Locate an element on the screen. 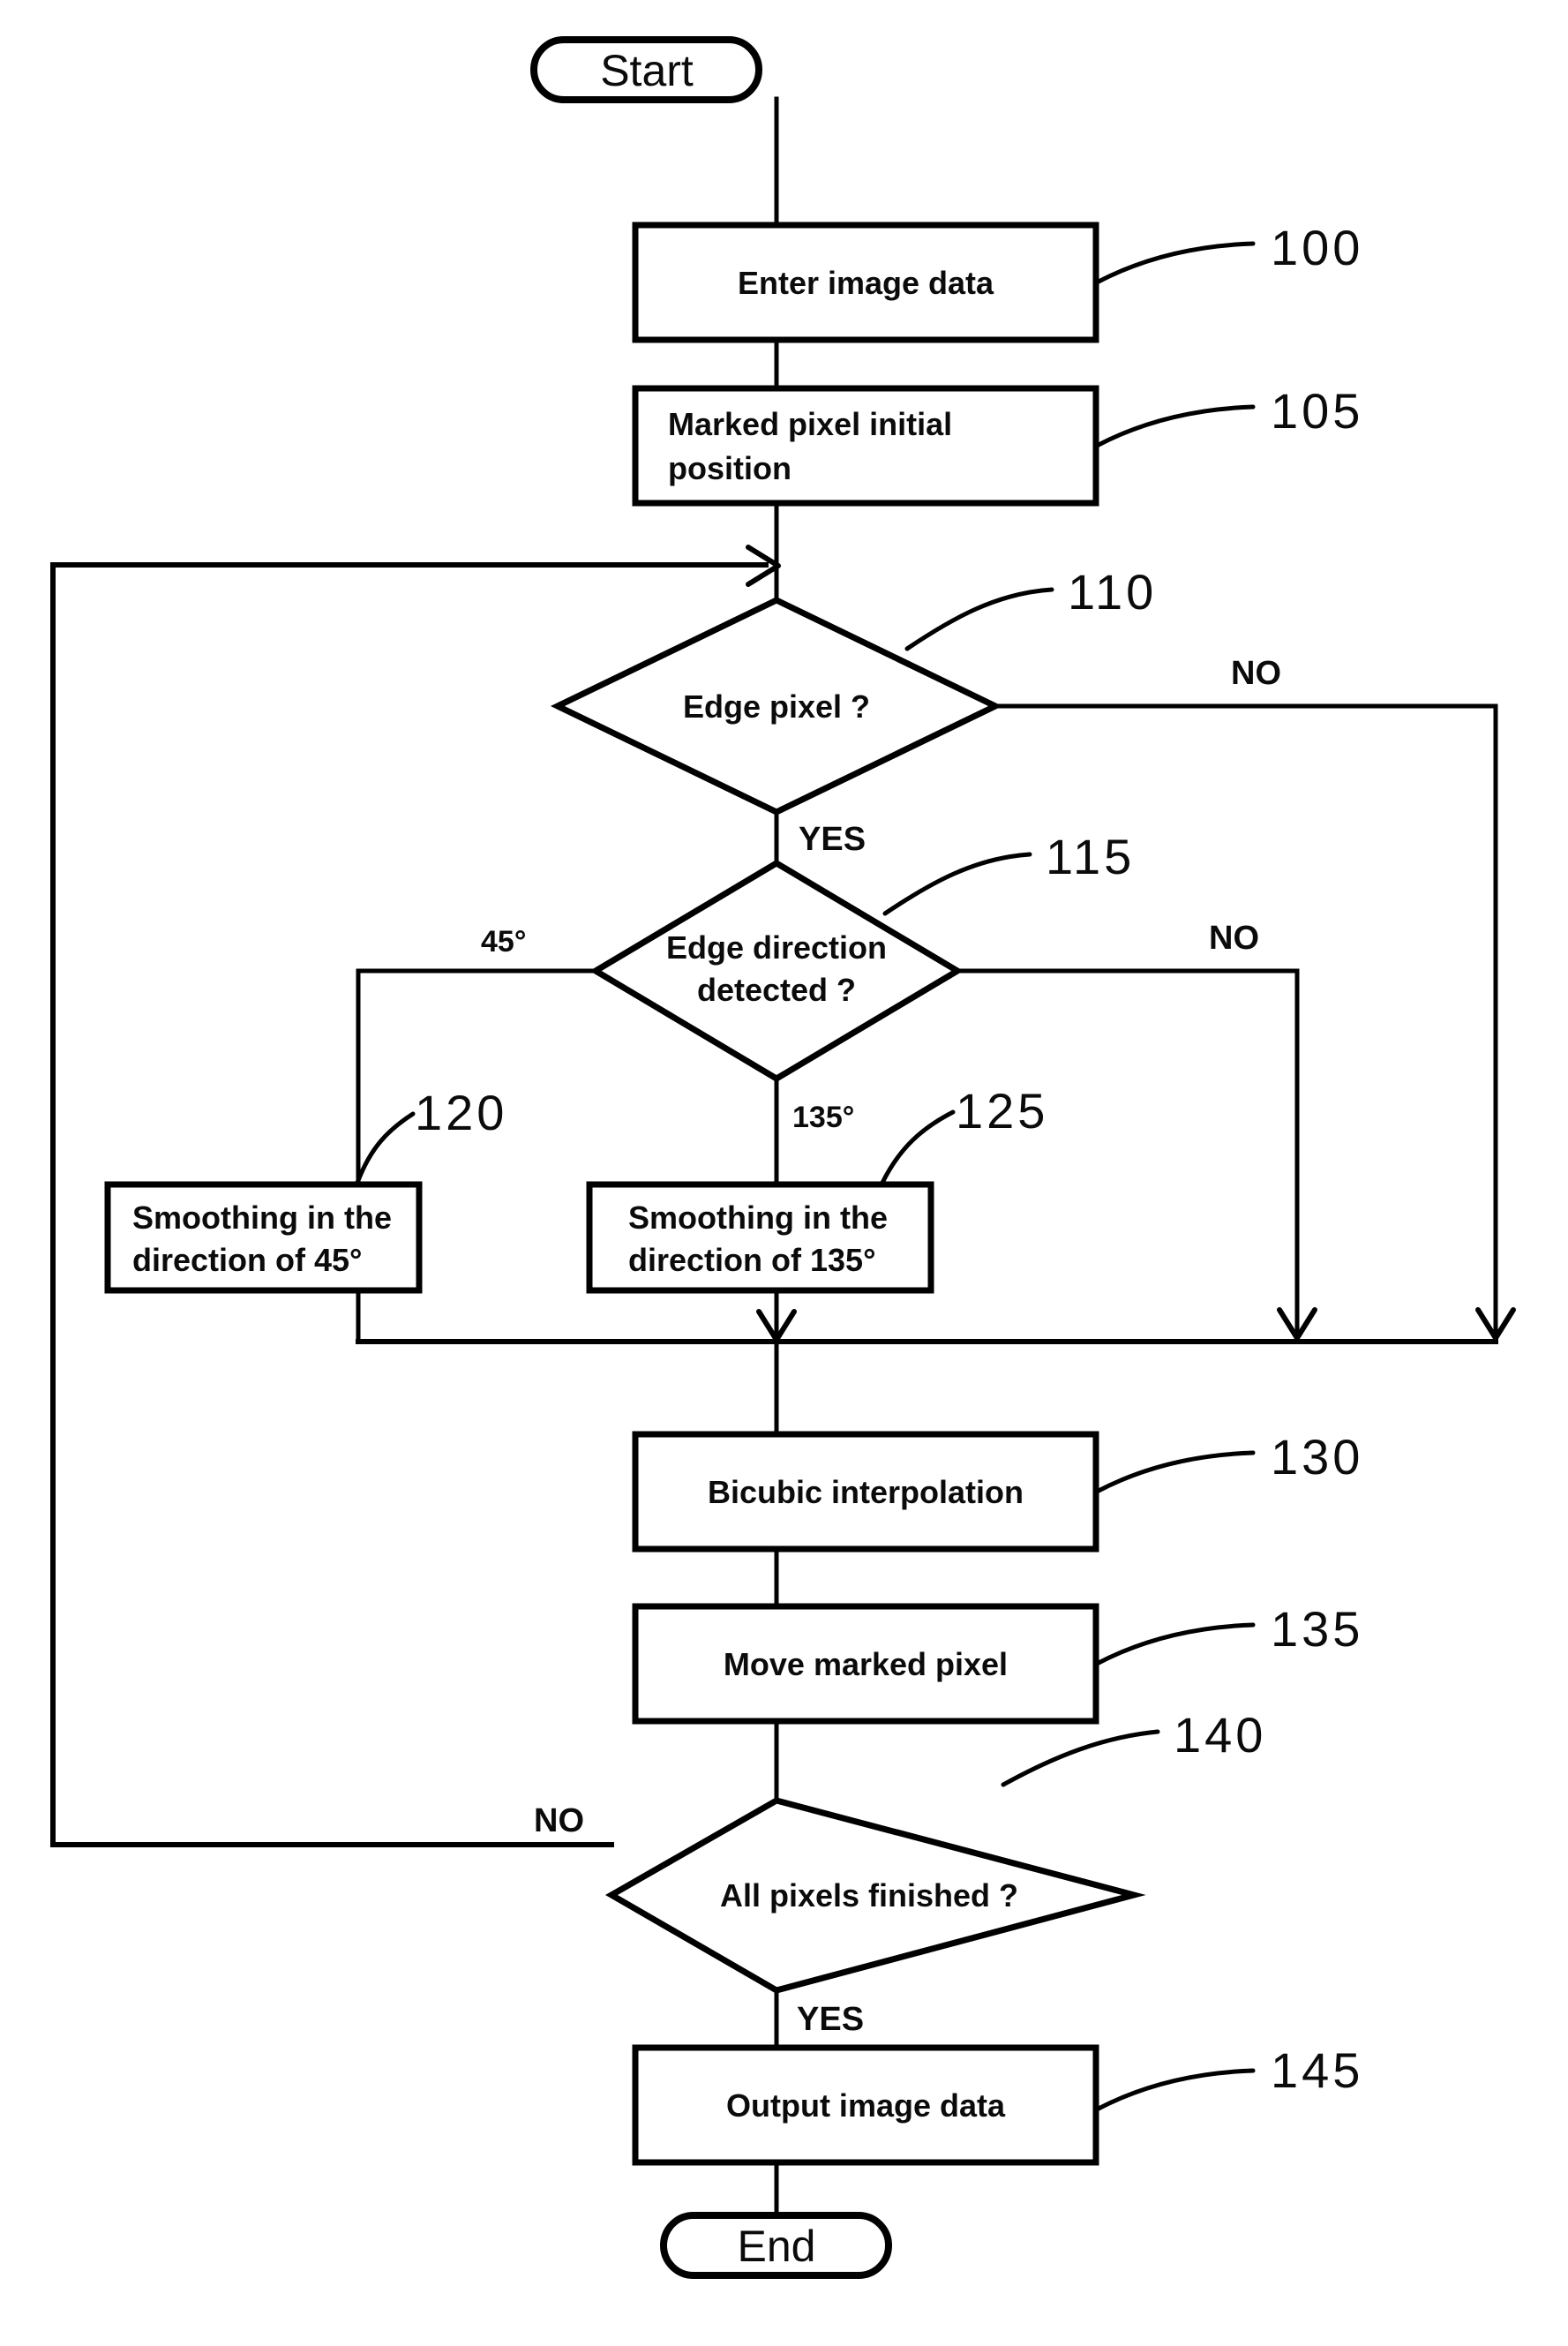  reference-numeral-105: 105 is located at coordinates (1317, 411).